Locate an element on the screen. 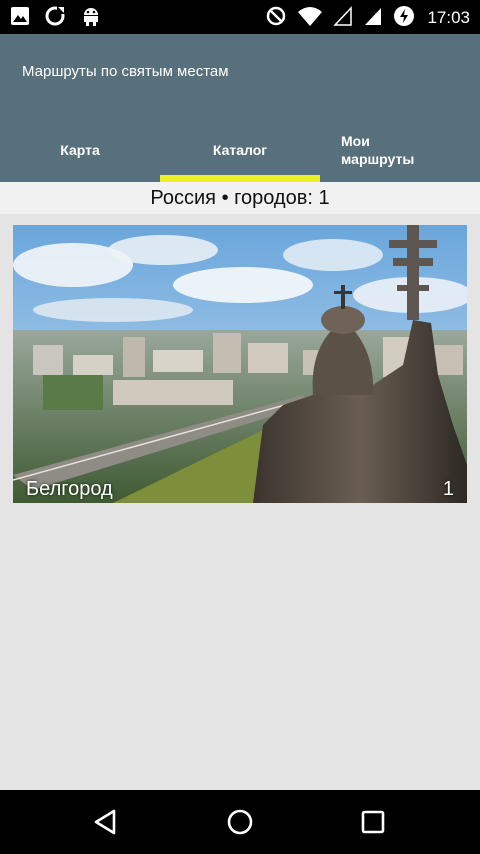 The image size is (480, 854). tab-my-routes: Мои маршруты is located at coordinates (400, 150).